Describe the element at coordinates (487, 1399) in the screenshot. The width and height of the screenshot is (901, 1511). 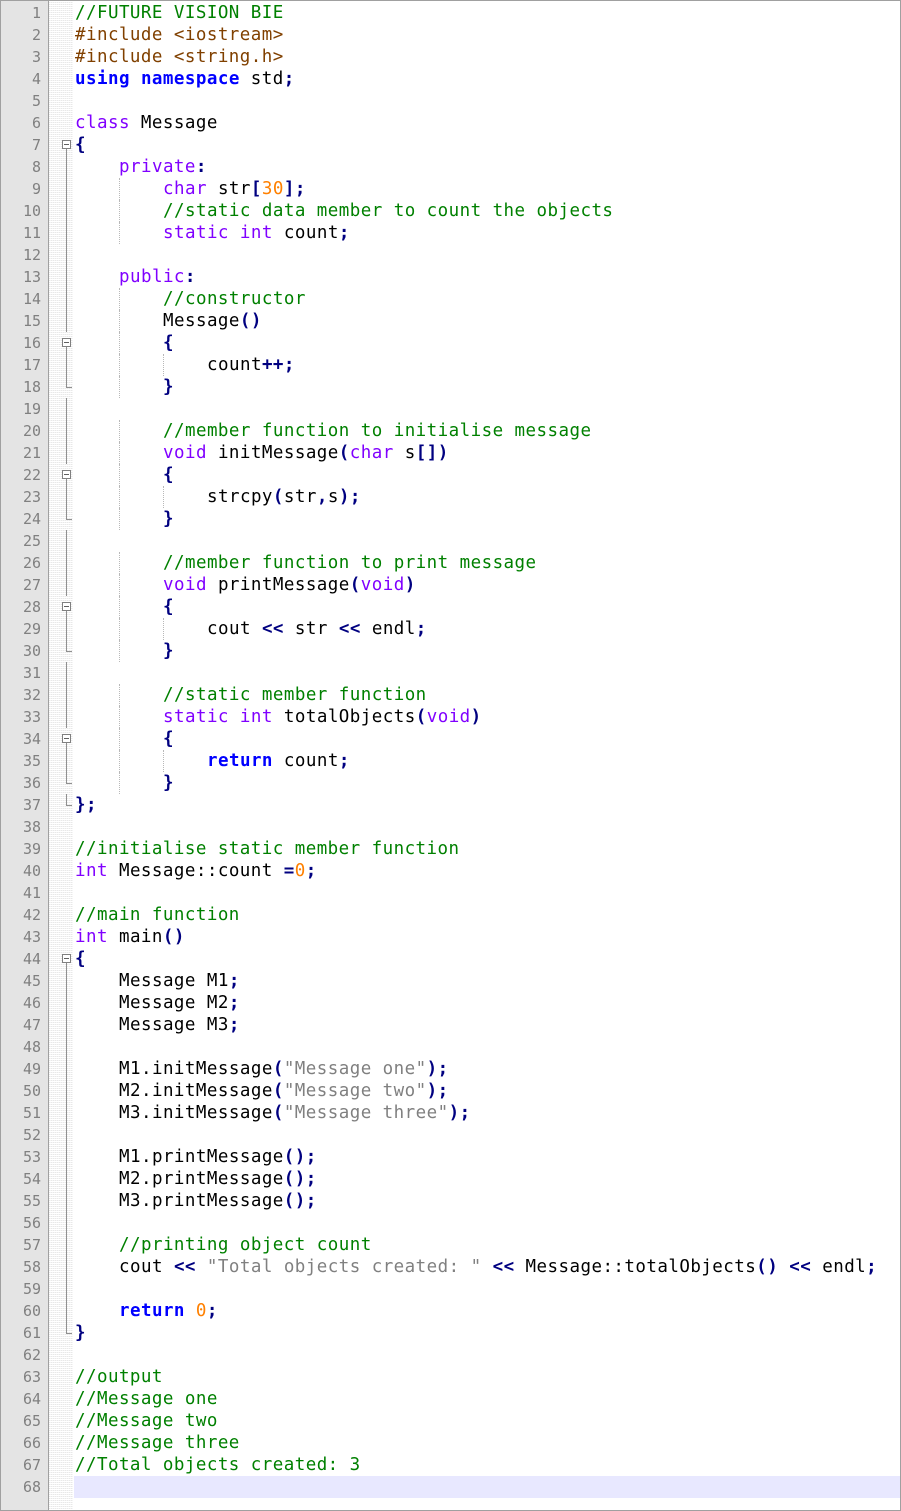
I see `code-text: //Message one` at that location.